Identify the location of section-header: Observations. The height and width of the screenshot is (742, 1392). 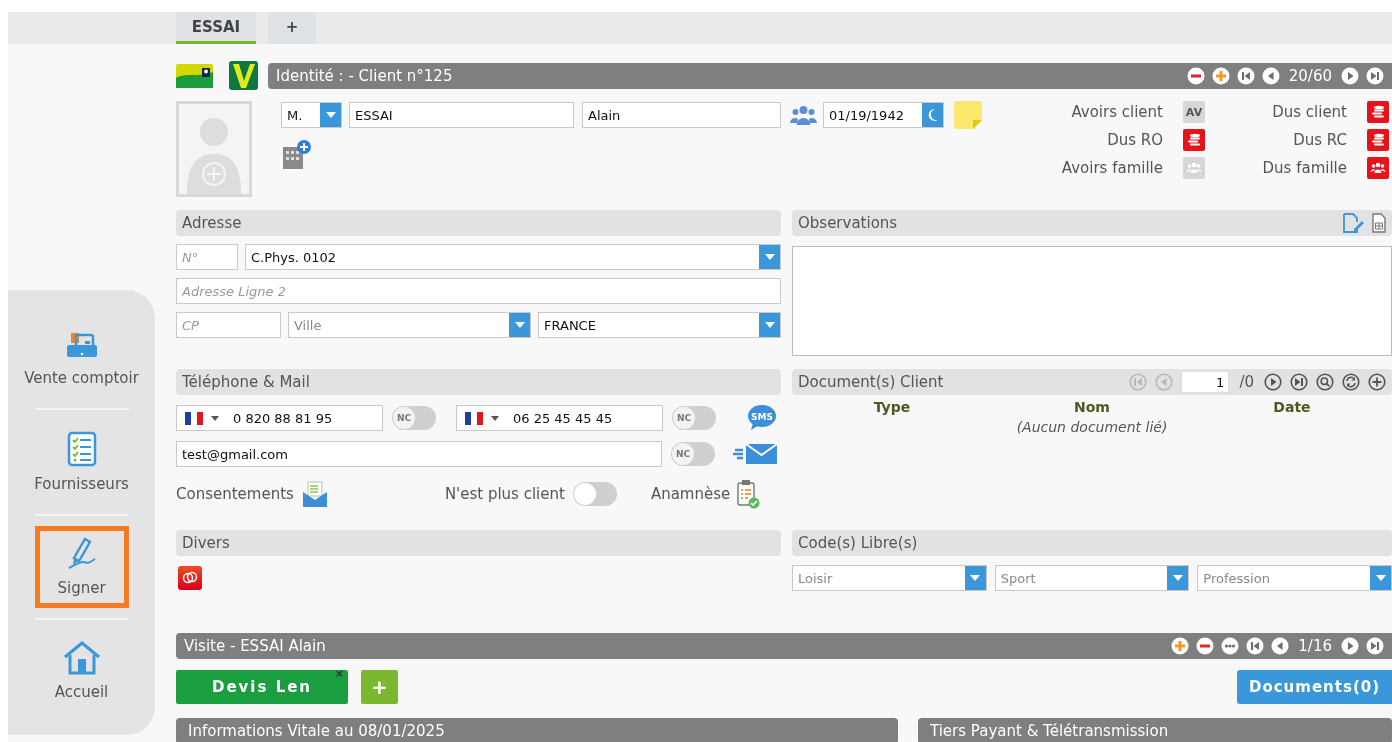
(1092, 223).